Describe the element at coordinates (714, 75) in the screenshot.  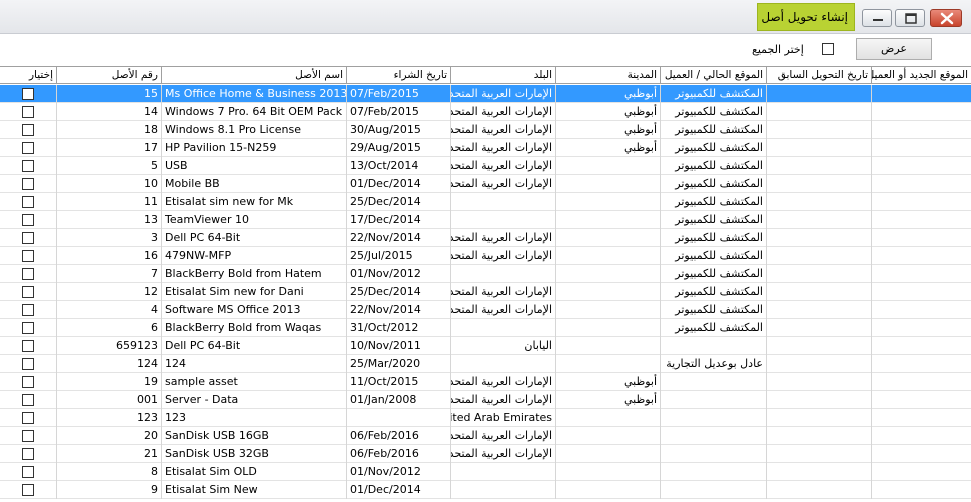
I see `header-current-location: الموقع الحالي / العميل` at that location.